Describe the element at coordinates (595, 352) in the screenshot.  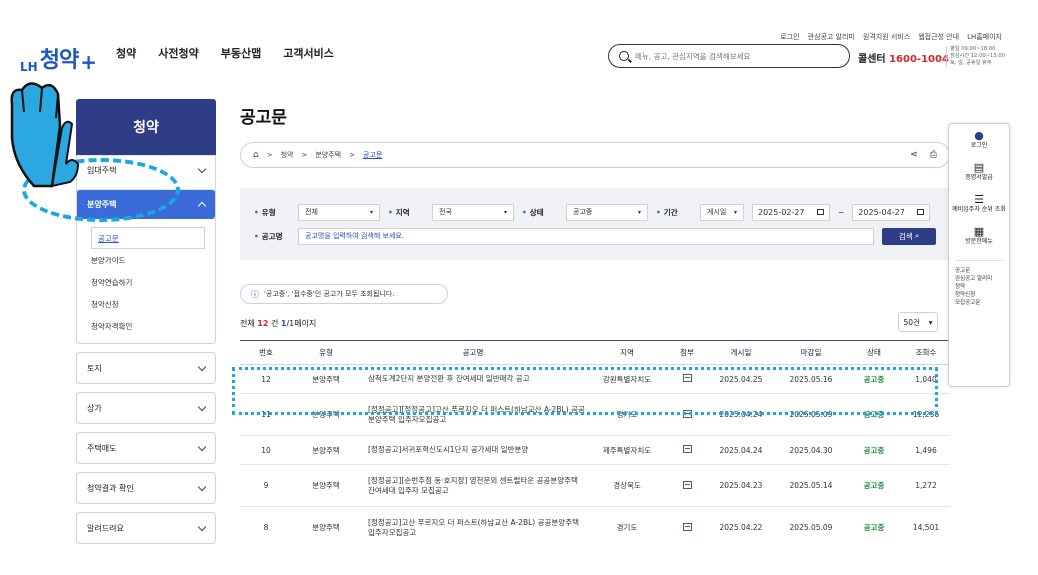
I see `table-header-row: 번호 유형 공고명 지역 첨부 게시일 마감일 상태 조회수` at that location.